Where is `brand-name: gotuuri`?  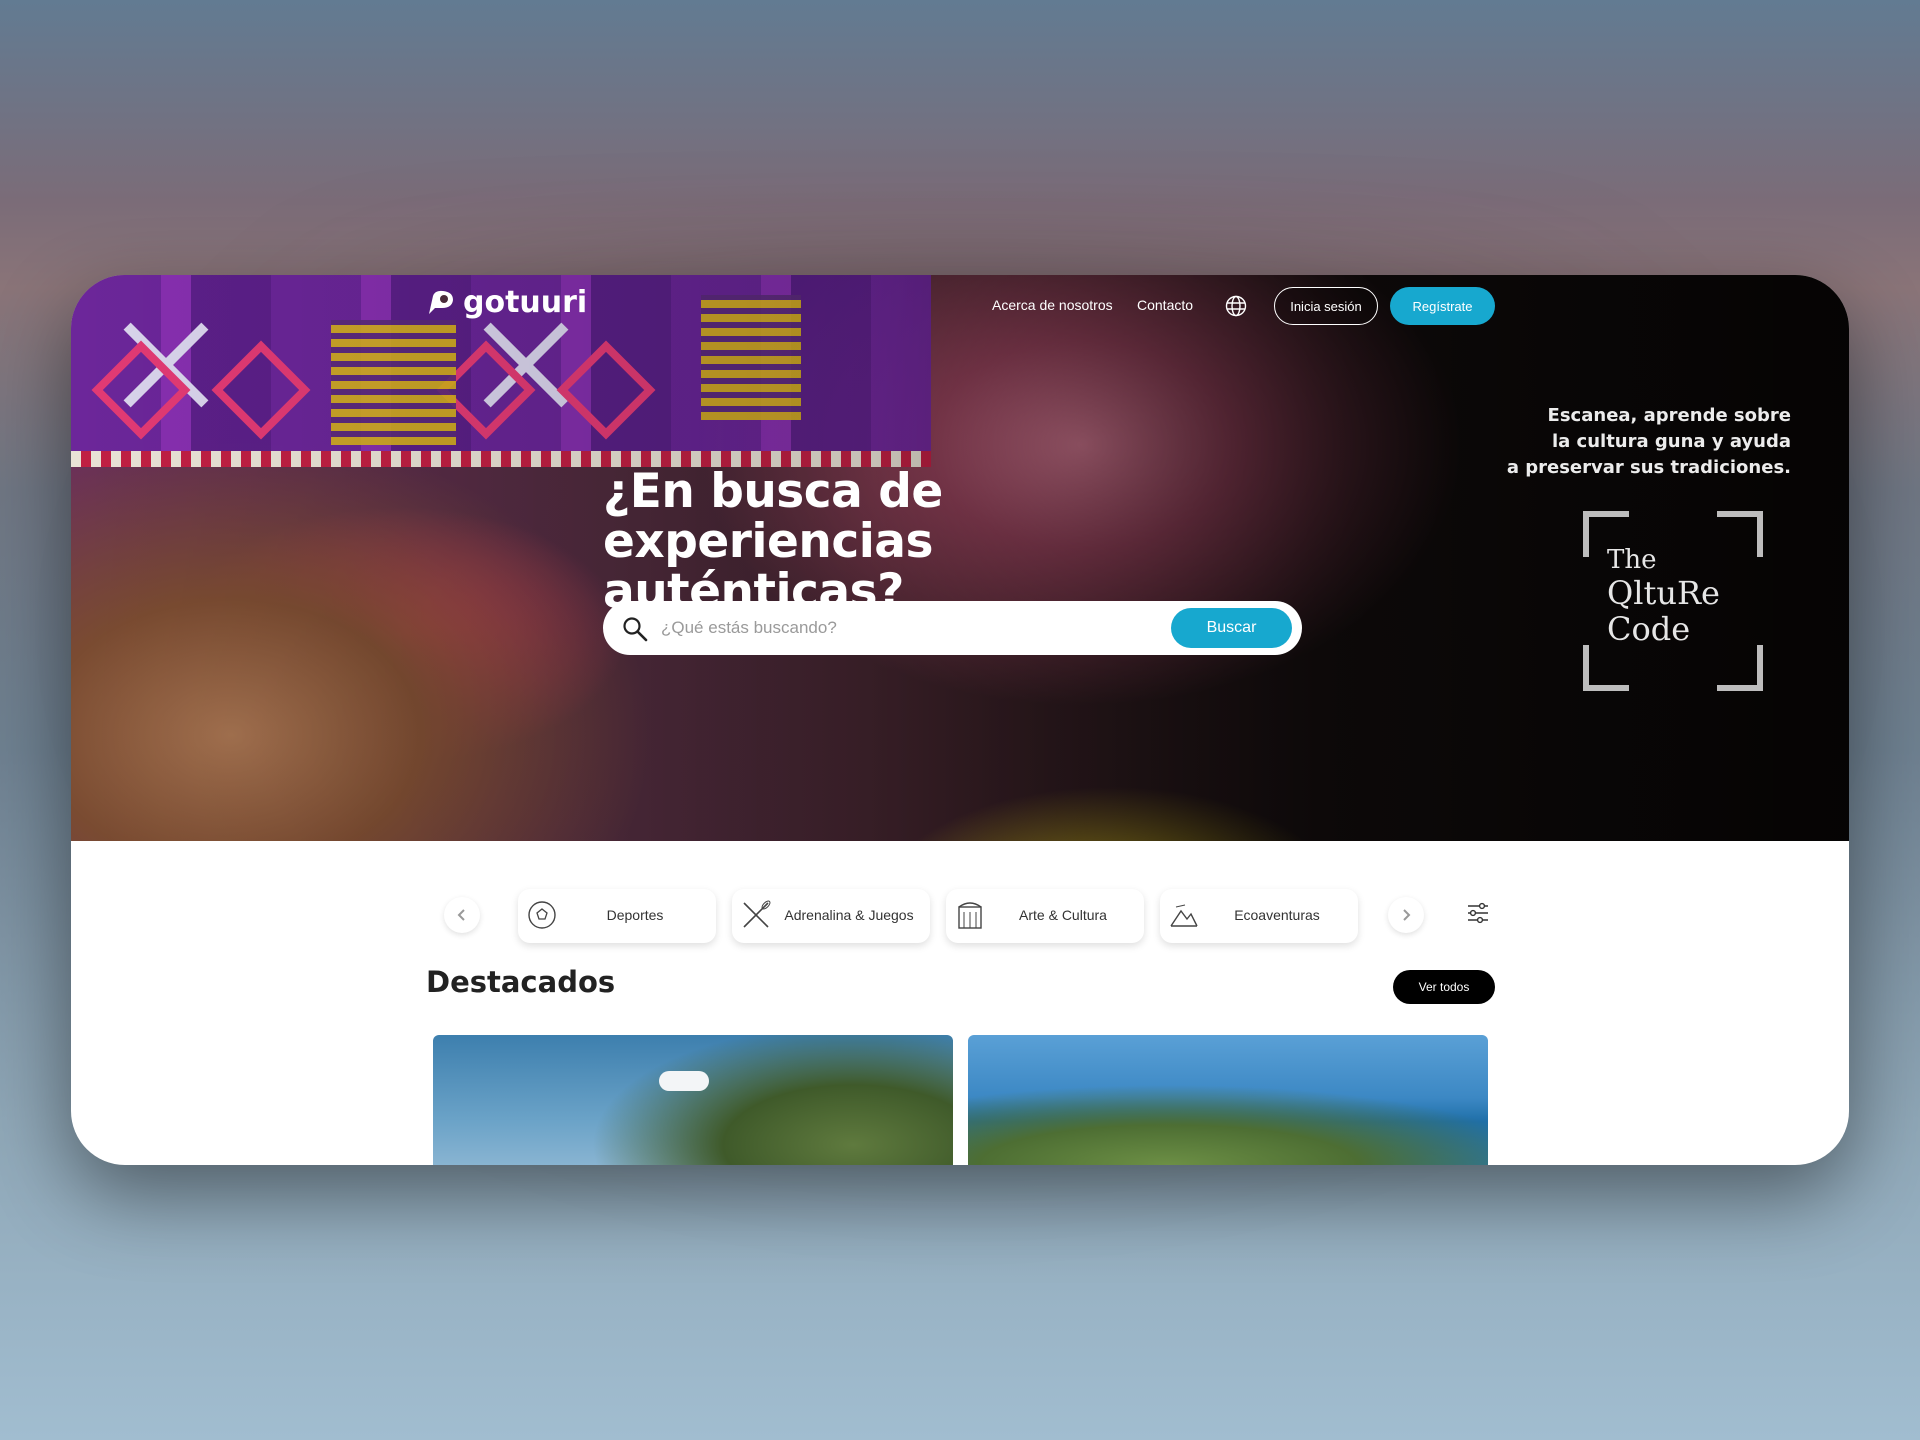 brand-name: gotuuri is located at coordinates (525, 302).